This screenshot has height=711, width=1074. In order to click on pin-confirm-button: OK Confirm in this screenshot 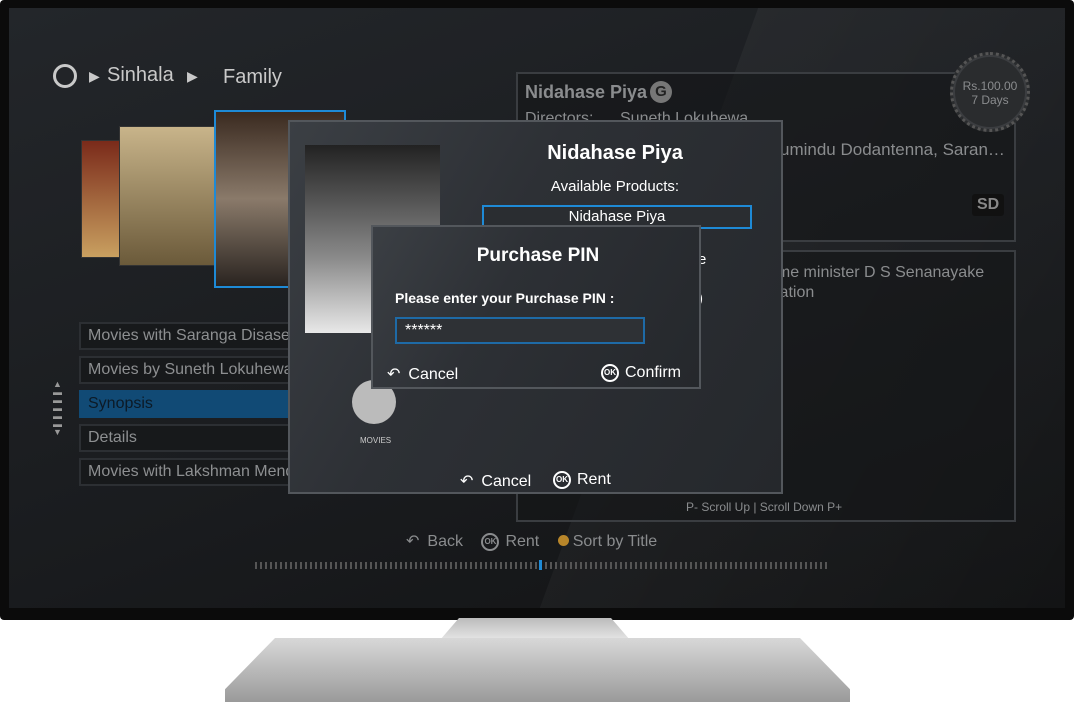, I will do `click(641, 373)`.